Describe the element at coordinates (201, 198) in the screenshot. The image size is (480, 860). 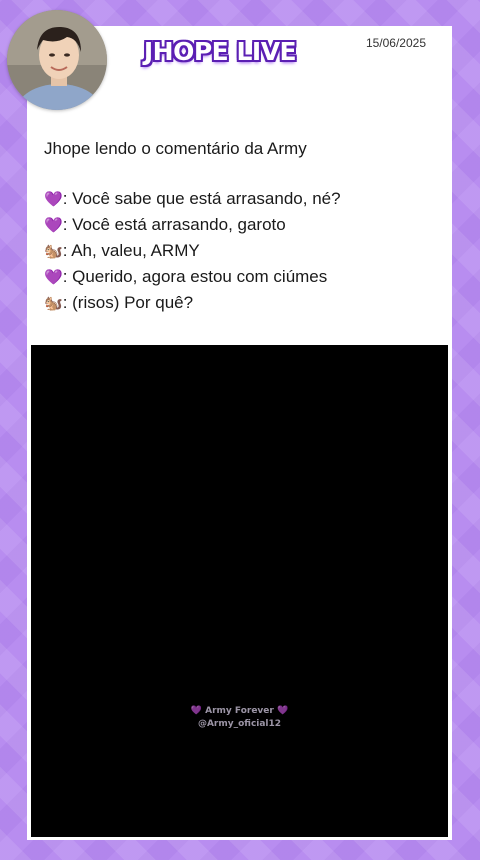
I see `comment-text: : Você sabe que está arrasando, né?` at that location.